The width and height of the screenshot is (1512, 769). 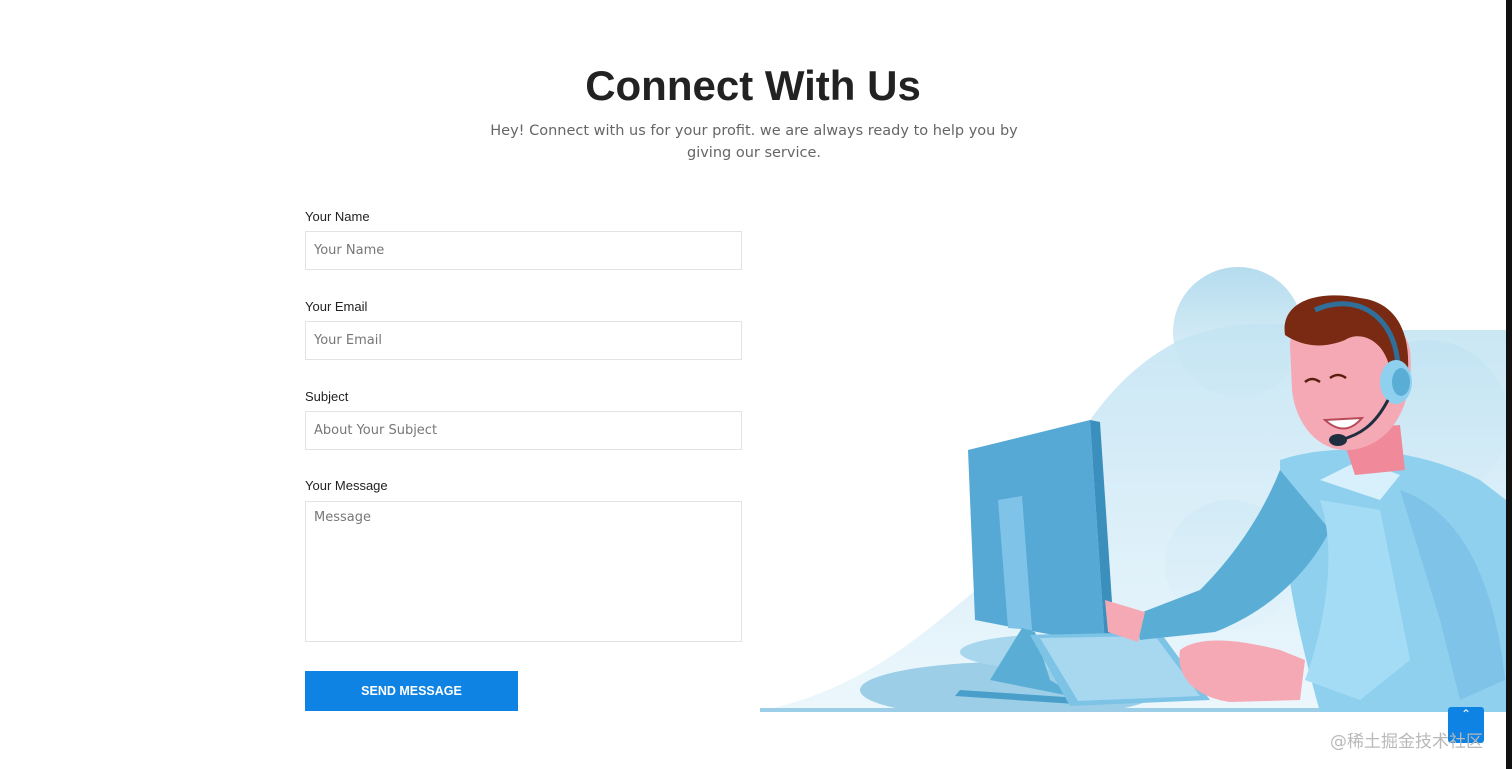 What do you see at coordinates (523, 430) in the screenshot?
I see `subject-input` at bounding box center [523, 430].